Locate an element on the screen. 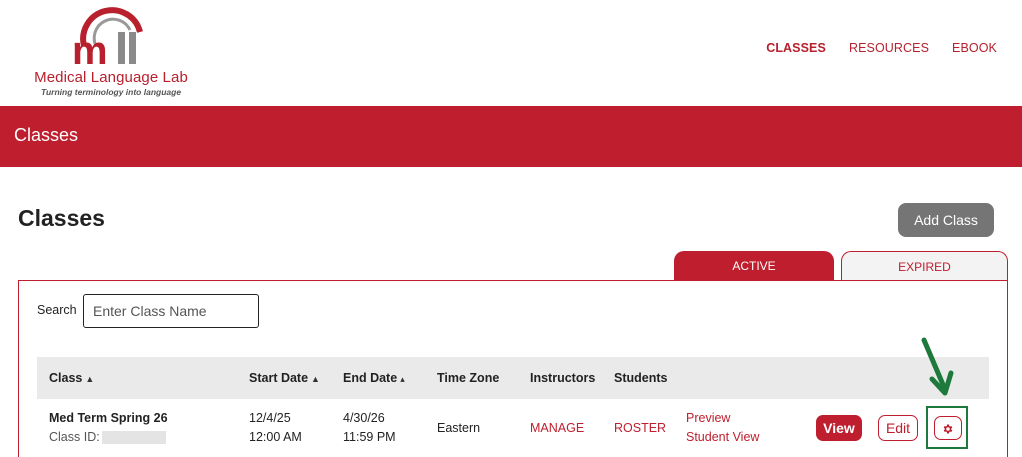 The image size is (1022, 457). start-time: 12:00 AM is located at coordinates (275, 437).